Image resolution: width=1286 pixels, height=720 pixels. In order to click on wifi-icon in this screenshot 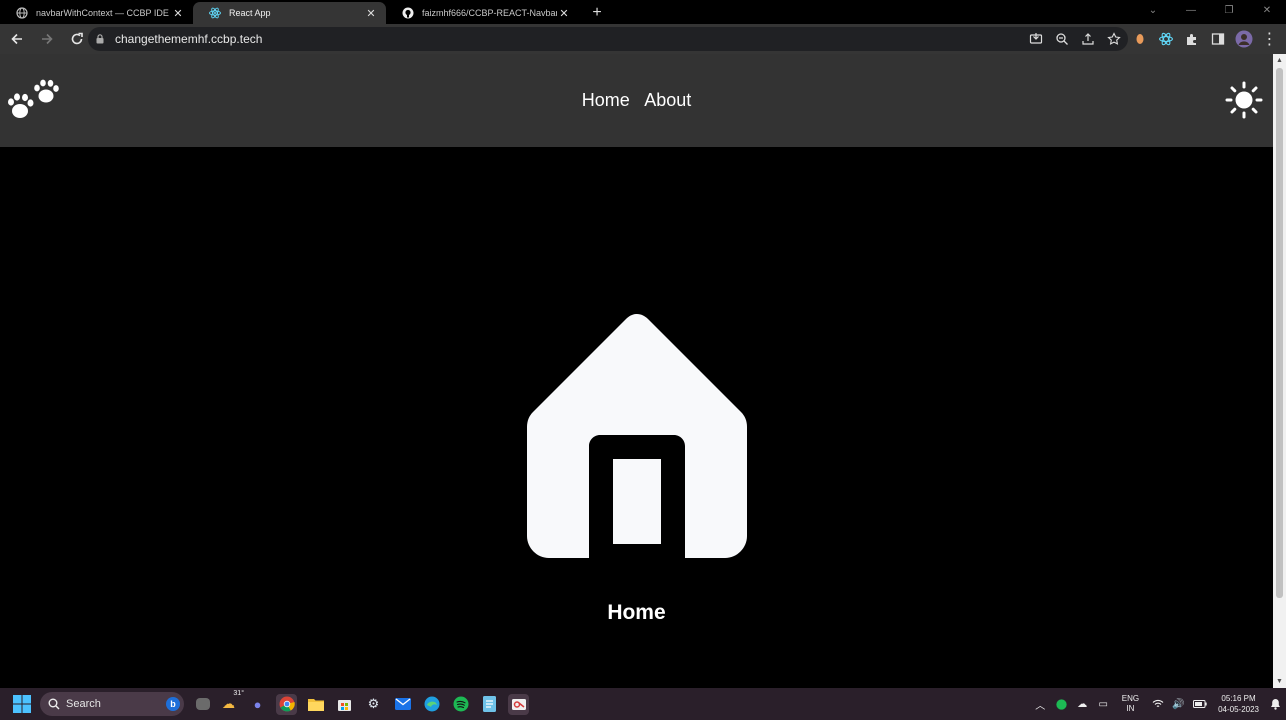, I will do `click(1157, 704)`.